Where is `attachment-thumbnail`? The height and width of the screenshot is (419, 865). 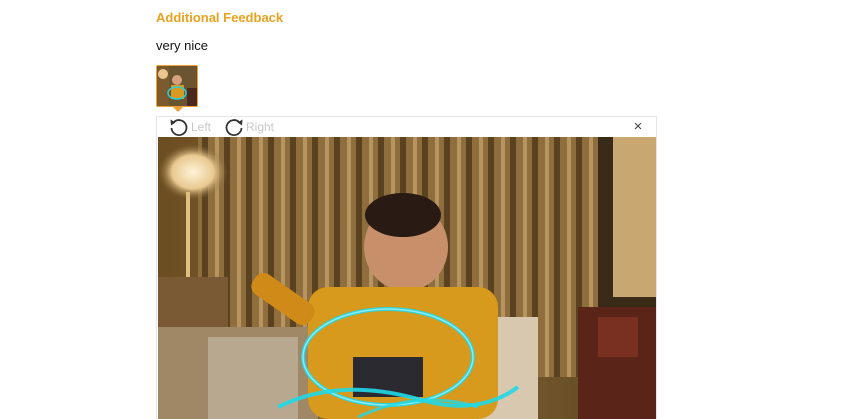 attachment-thumbnail is located at coordinates (177, 86).